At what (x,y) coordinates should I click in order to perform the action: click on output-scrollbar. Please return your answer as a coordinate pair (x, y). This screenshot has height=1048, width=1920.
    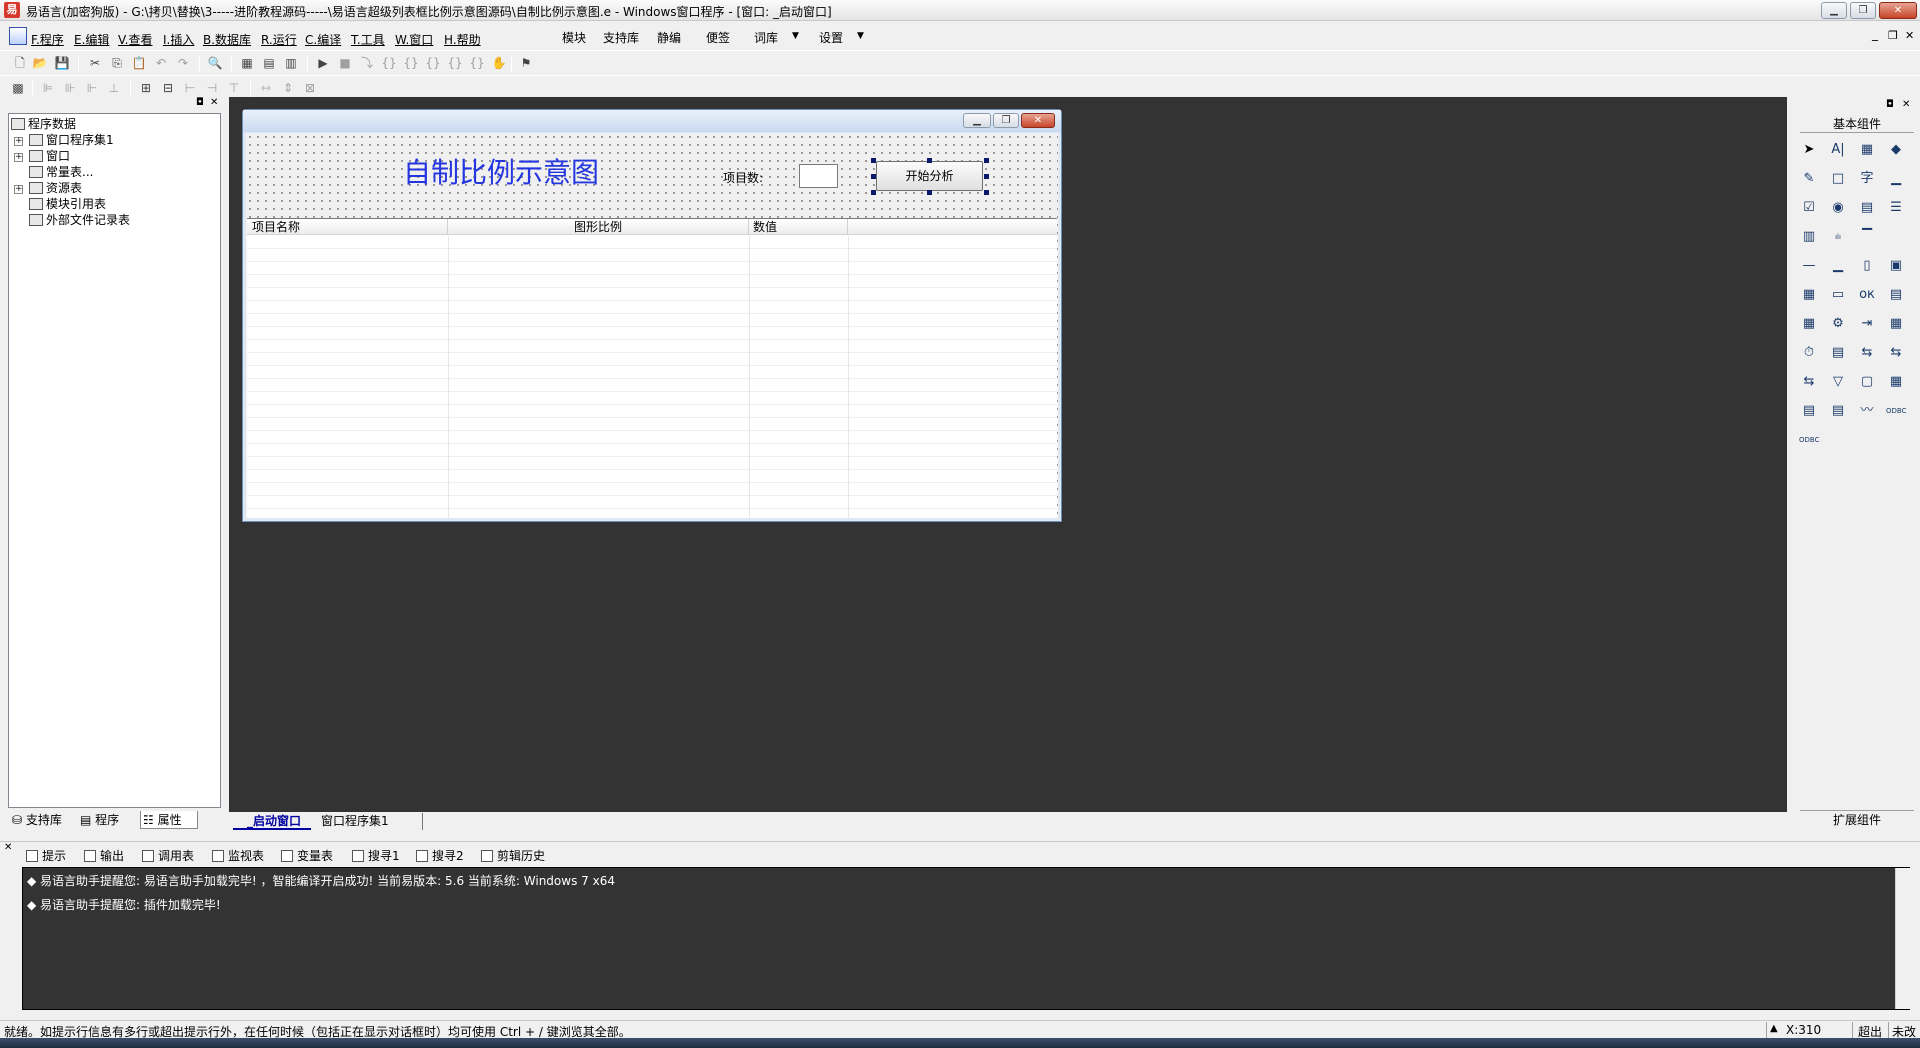
    Looking at the image, I should click on (1902, 938).